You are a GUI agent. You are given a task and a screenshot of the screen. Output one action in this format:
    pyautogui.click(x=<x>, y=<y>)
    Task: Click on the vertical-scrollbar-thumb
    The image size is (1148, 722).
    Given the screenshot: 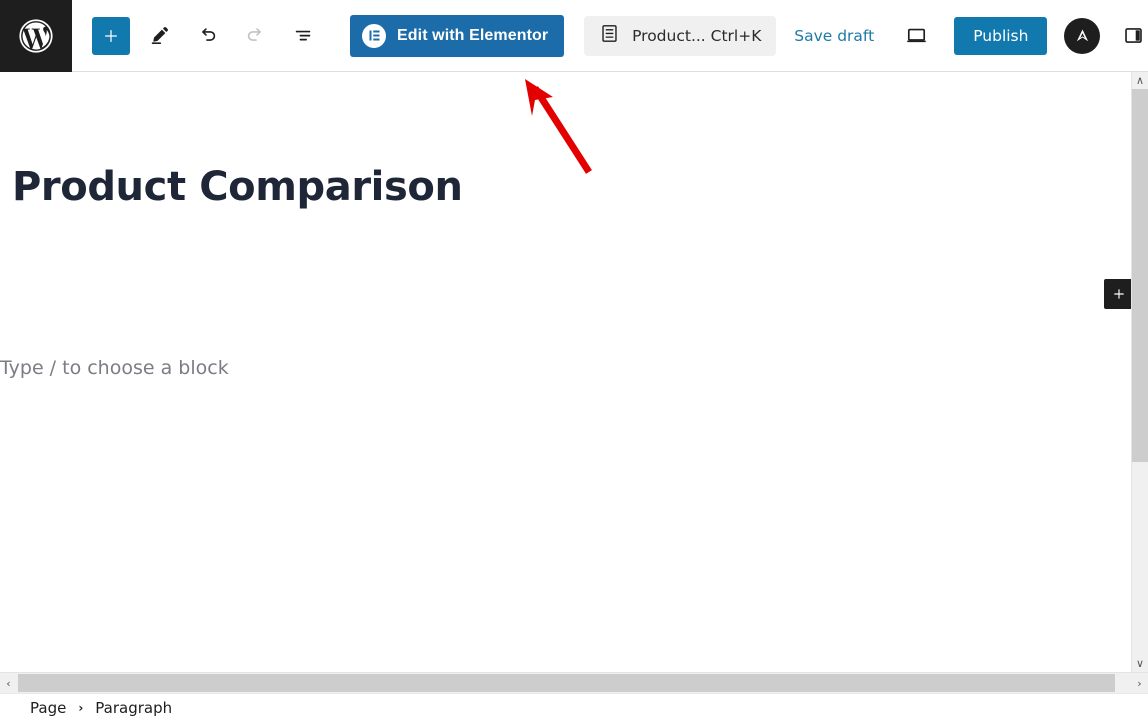 What is the action you would take?
    pyautogui.click(x=1140, y=275)
    